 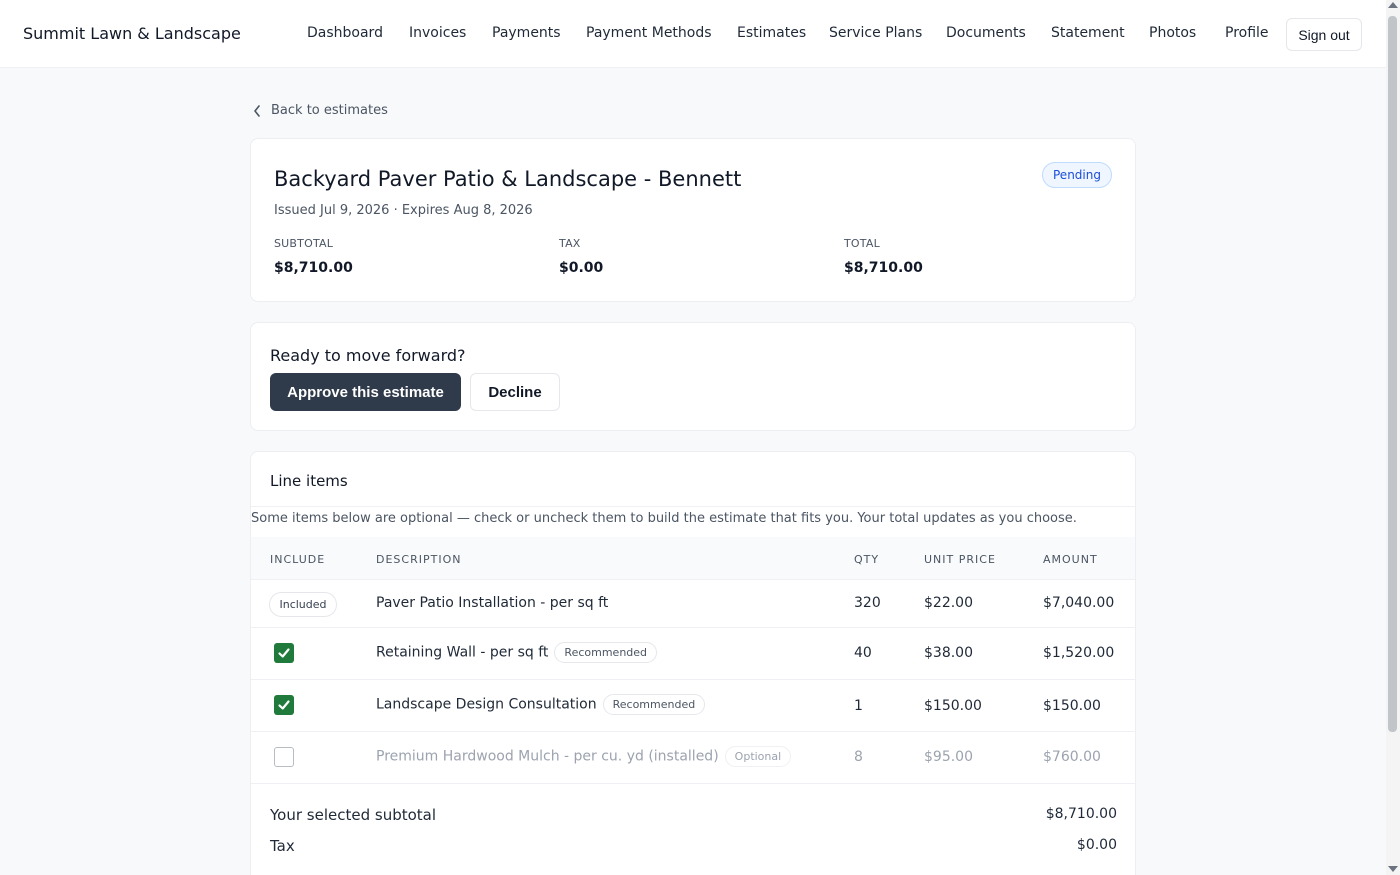 I want to click on nav-dashboard: Dashboard, so click(x=345, y=33).